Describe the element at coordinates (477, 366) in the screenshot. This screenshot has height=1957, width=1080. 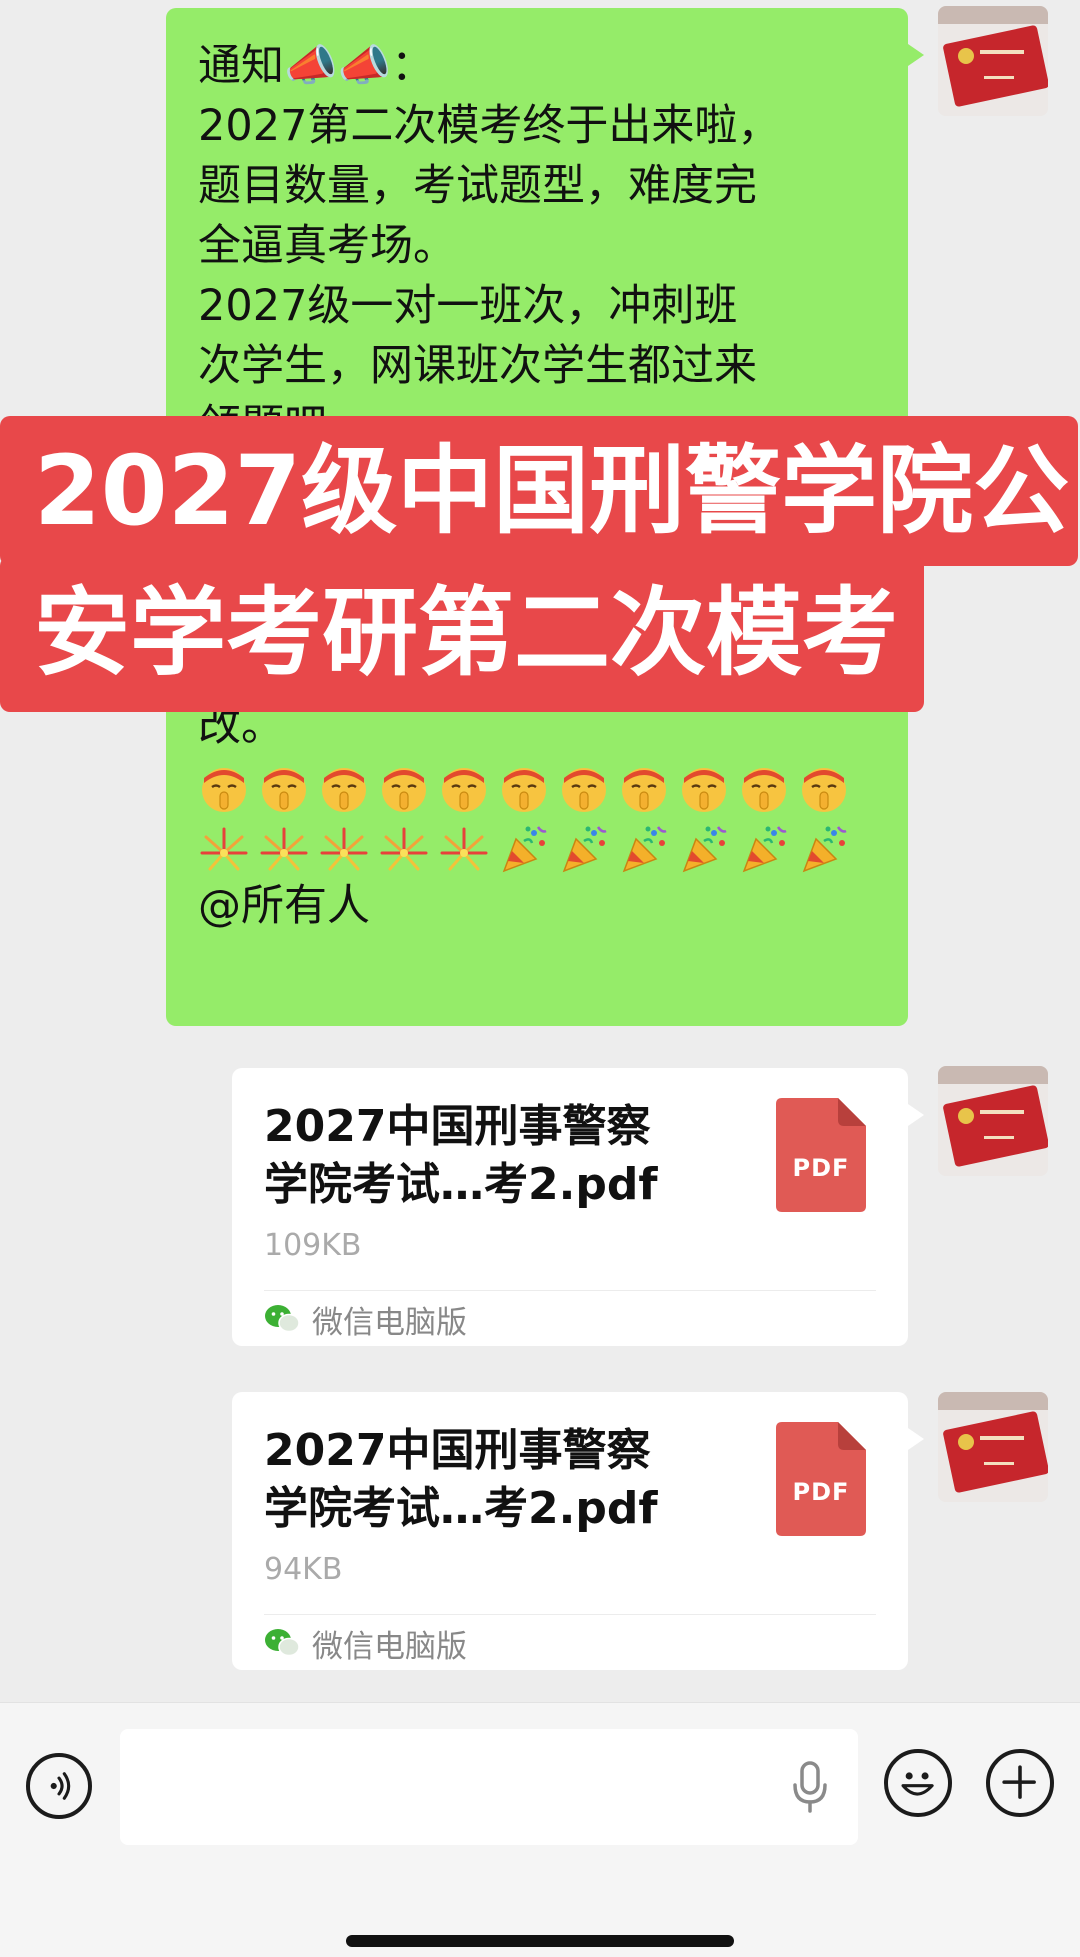
I see `message-line: 次学生，网课班次学生都过来` at that location.